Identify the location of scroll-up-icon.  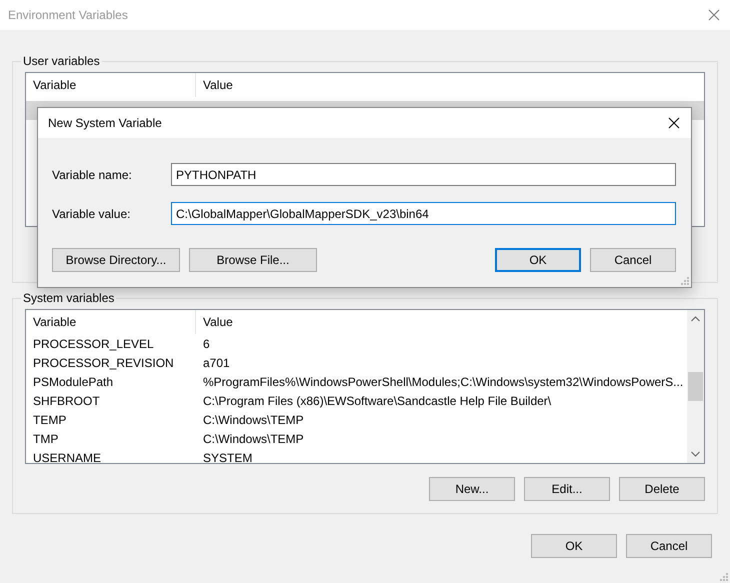
(695, 319).